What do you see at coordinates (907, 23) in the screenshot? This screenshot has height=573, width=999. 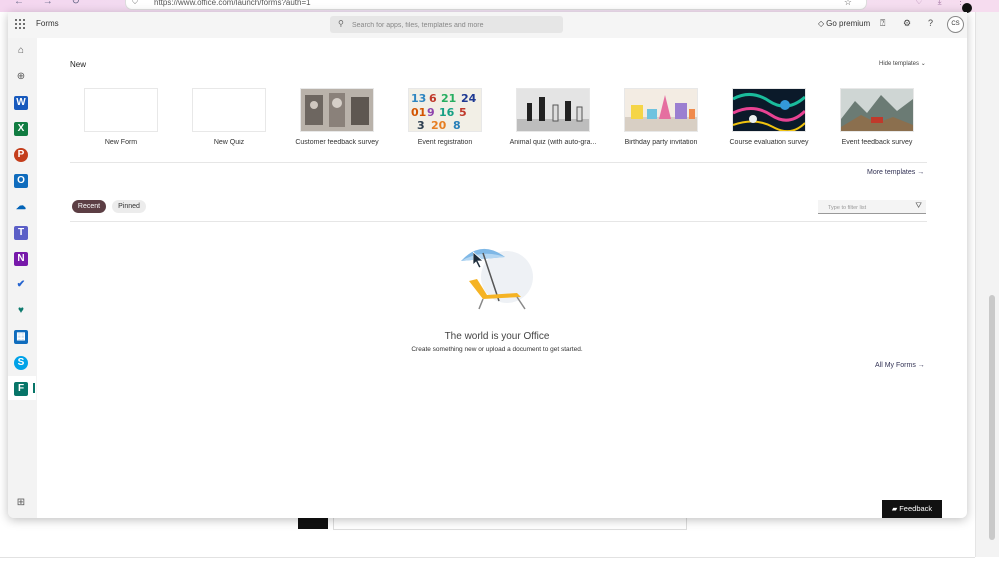 I see `settings-gear-icon: ⚙` at bounding box center [907, 23].